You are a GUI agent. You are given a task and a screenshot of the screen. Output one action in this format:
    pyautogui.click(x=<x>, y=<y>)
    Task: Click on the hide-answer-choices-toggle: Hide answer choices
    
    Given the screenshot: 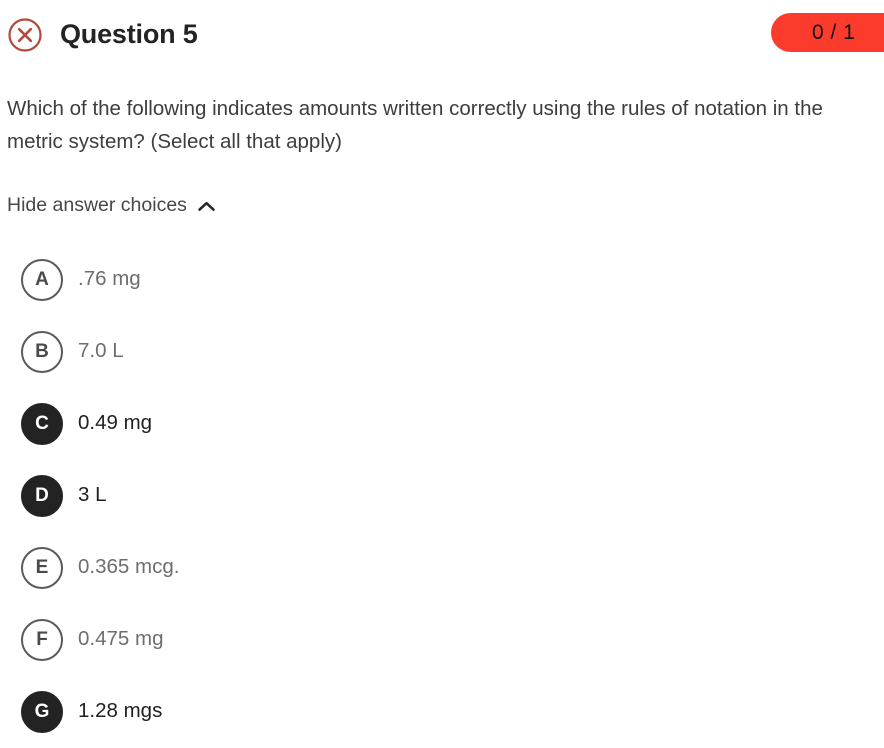 What is the action you would take?
    pyautogui.click(x=107, y=205)
    